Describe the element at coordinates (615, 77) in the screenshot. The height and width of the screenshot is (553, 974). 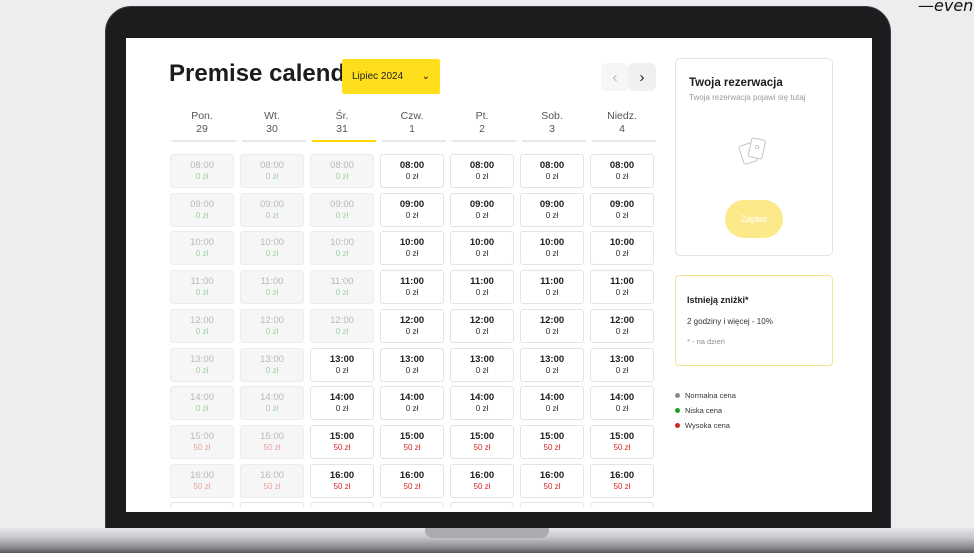
I see `prev-week-button: ‹` at that location.